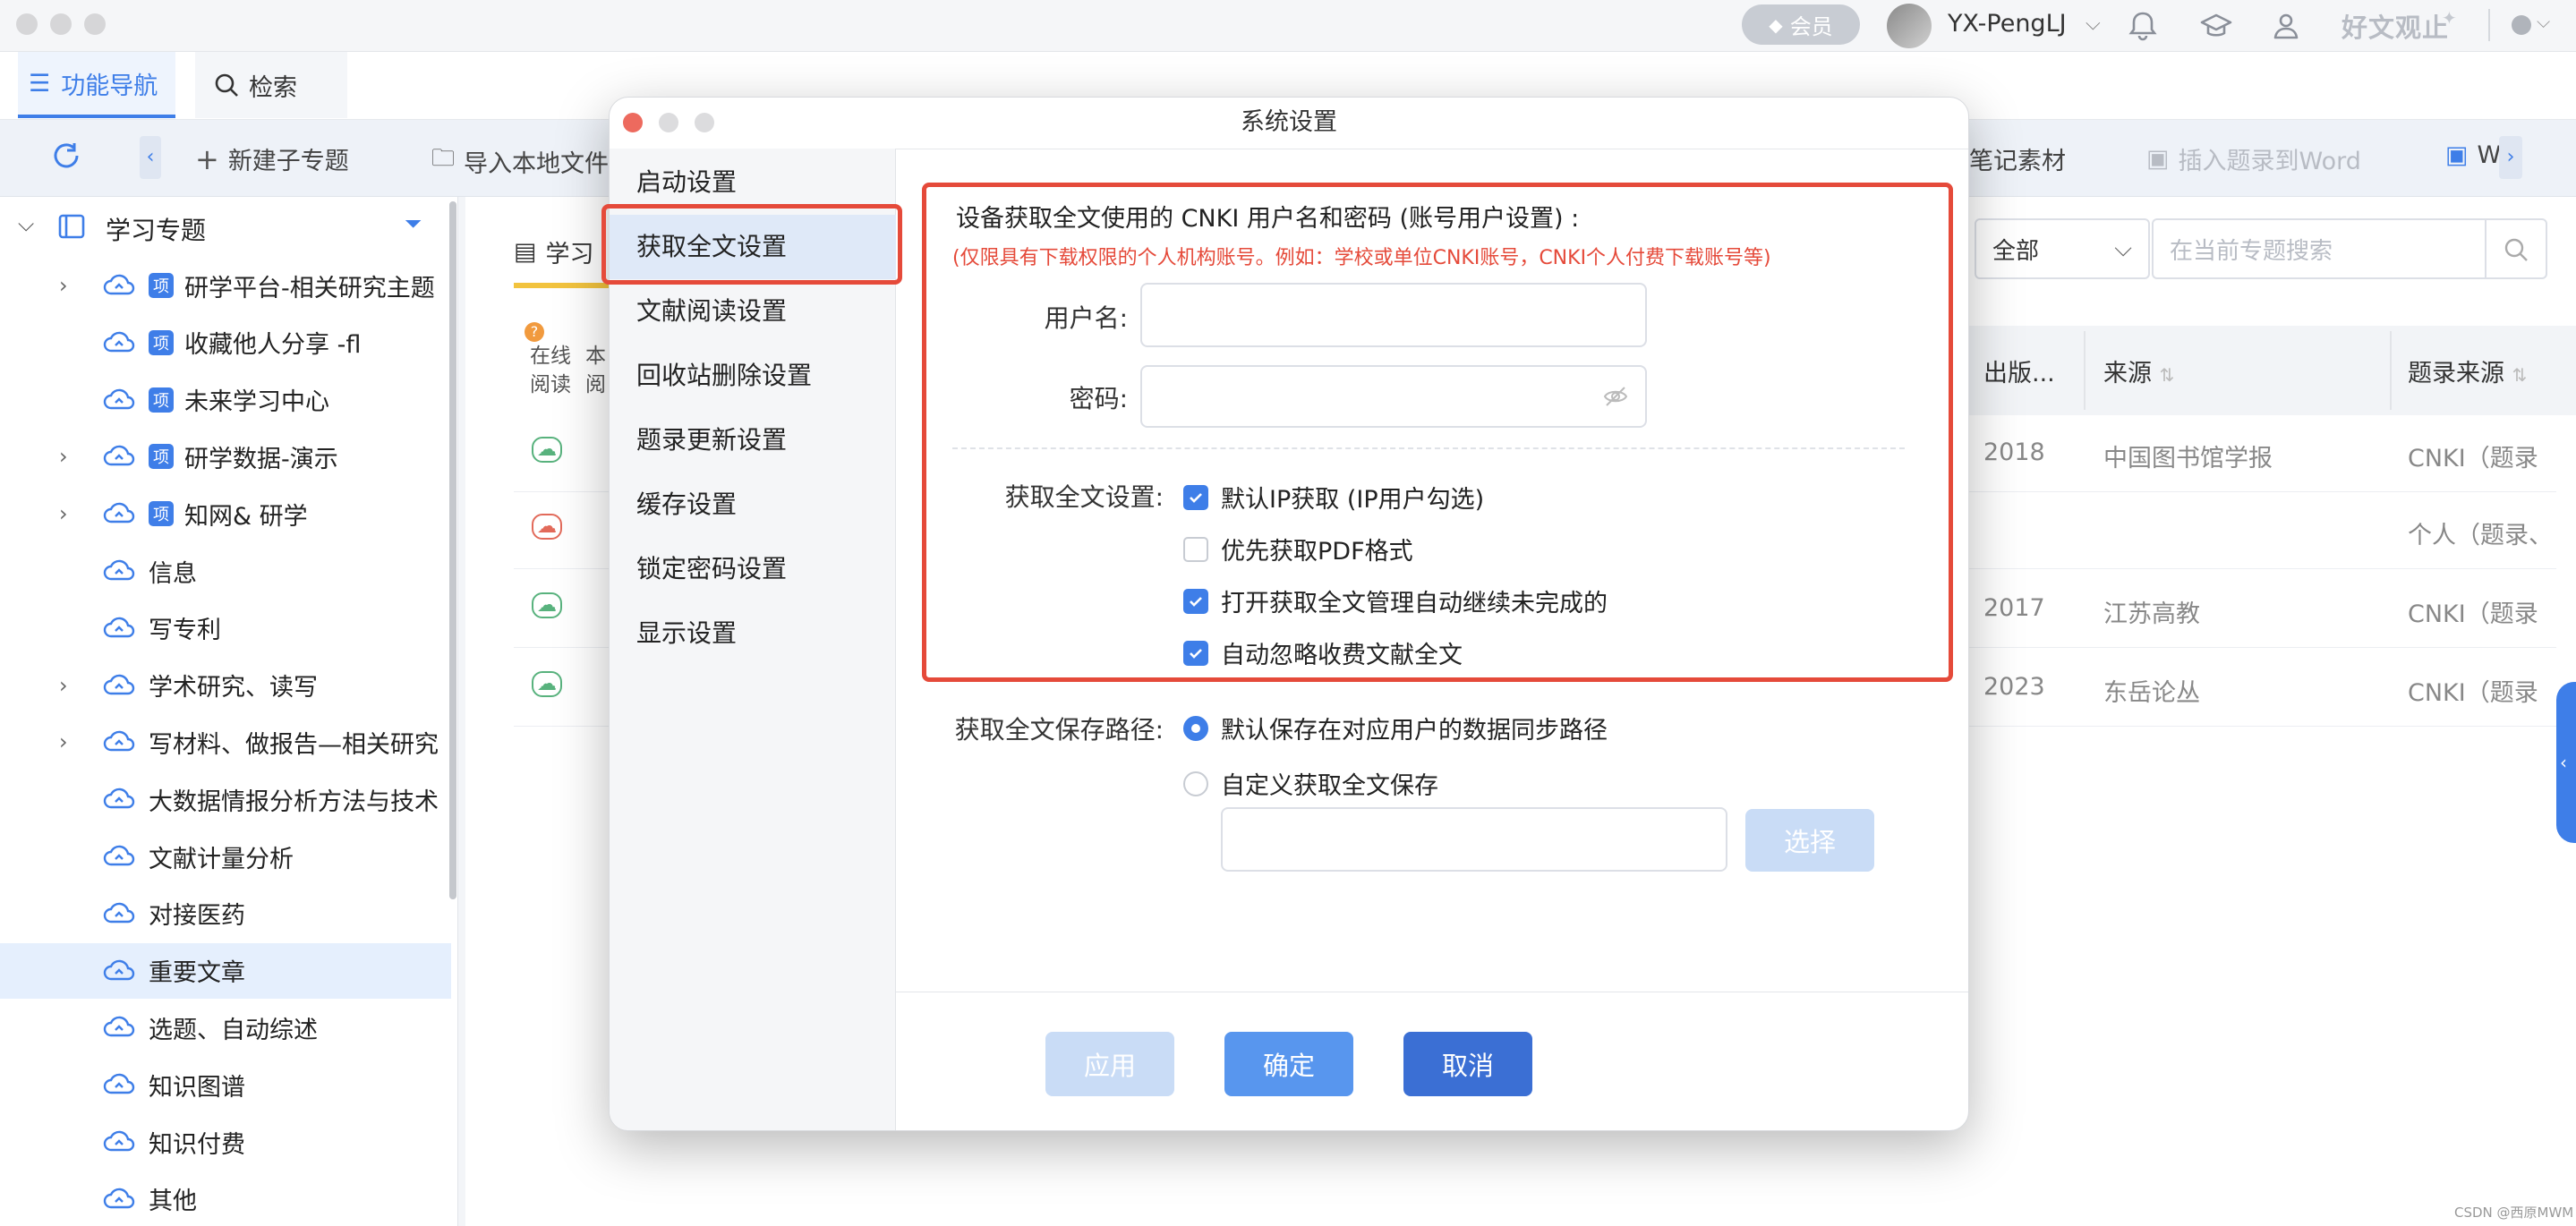 This screenshot has width=2576, height=1226. I want to click on sidebar-item: 对接医药, so click(225, 913).